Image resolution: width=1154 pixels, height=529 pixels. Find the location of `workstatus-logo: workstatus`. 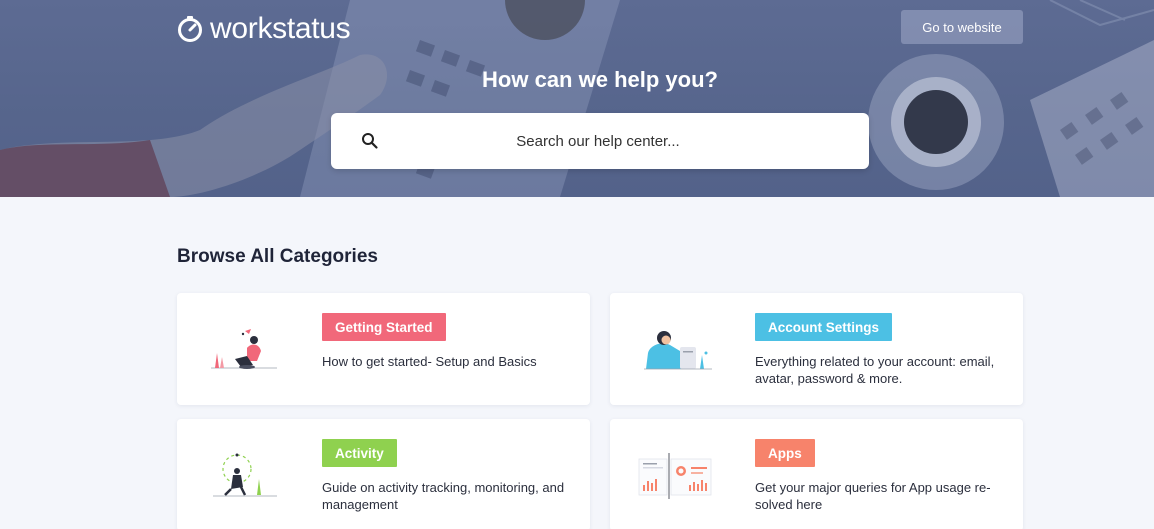

workstatus-logo: workstatus is located at coordinates (263, 29).